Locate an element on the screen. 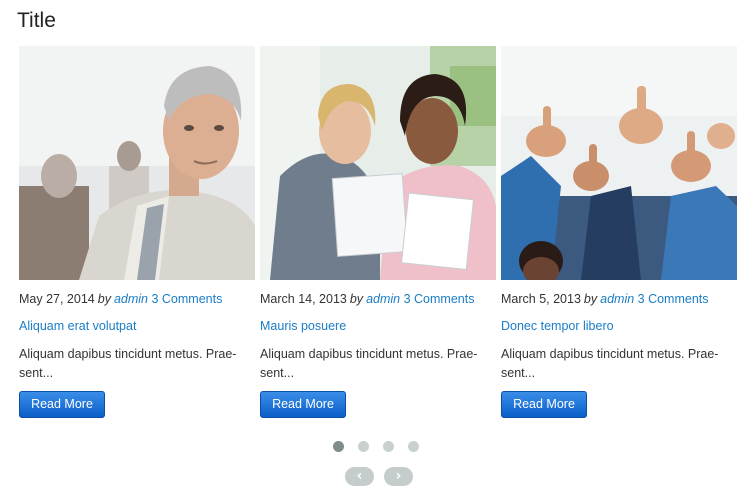 This screenshot has width=755, height=503. post-title-link: Donec tempor libero is located at coordinates (619, 326).